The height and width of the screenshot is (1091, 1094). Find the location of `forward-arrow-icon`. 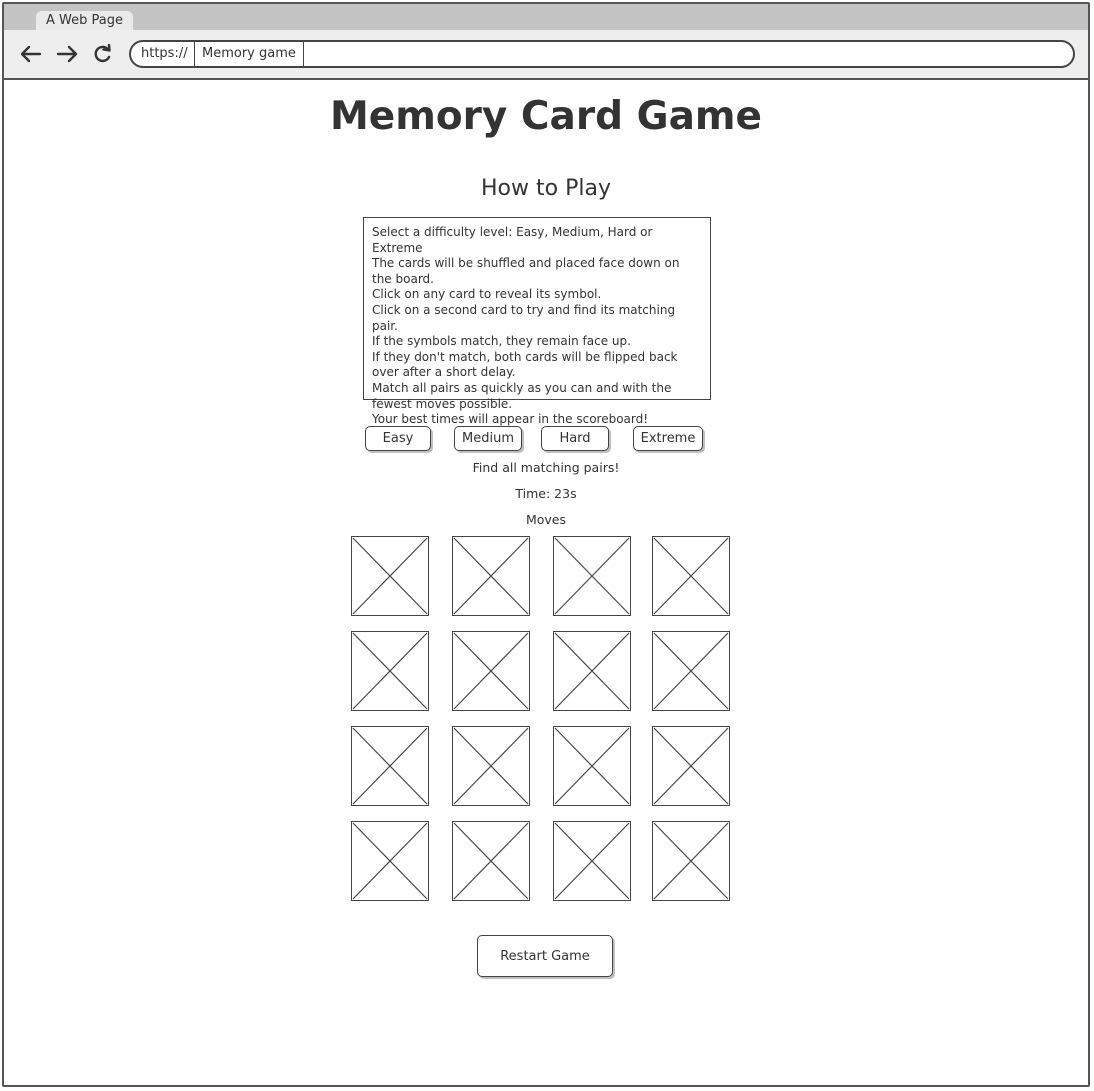

forward-arrow-icon is located at coordinates (67, 54).